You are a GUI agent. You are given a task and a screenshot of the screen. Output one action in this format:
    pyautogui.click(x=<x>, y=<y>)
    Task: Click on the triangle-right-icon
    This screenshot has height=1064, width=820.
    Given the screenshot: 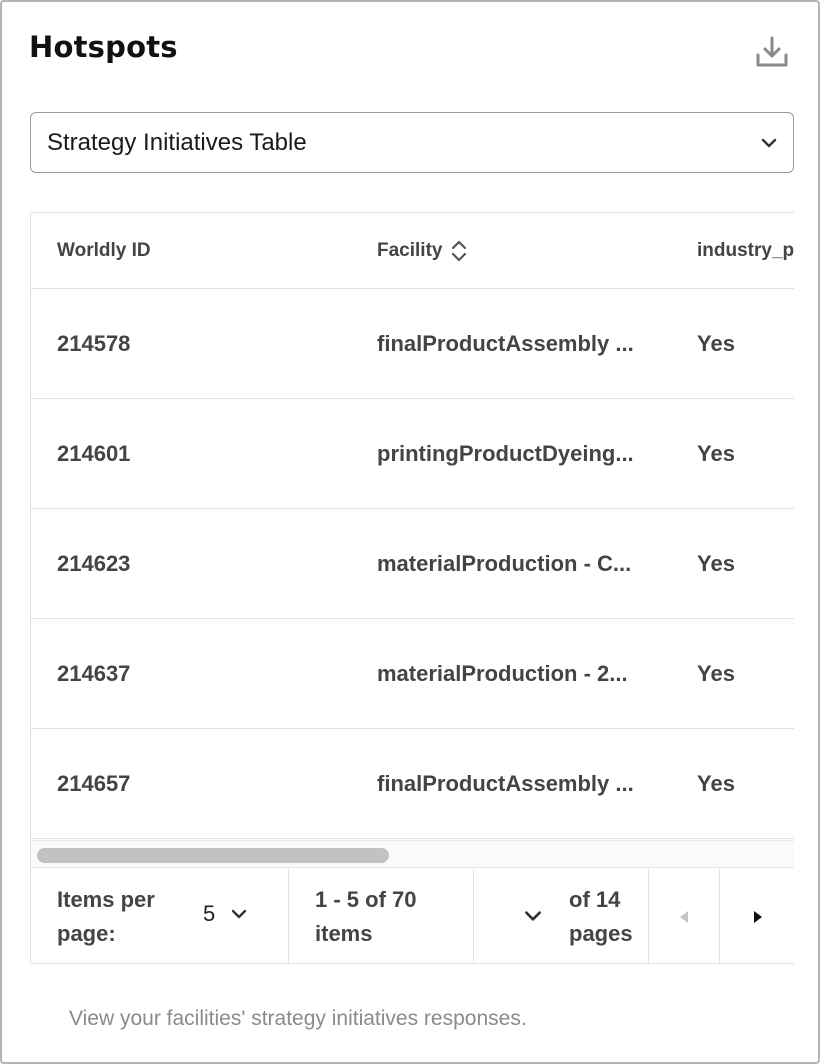 What is the action you would take?
    pyautogui.click(x=757, y=917)
    